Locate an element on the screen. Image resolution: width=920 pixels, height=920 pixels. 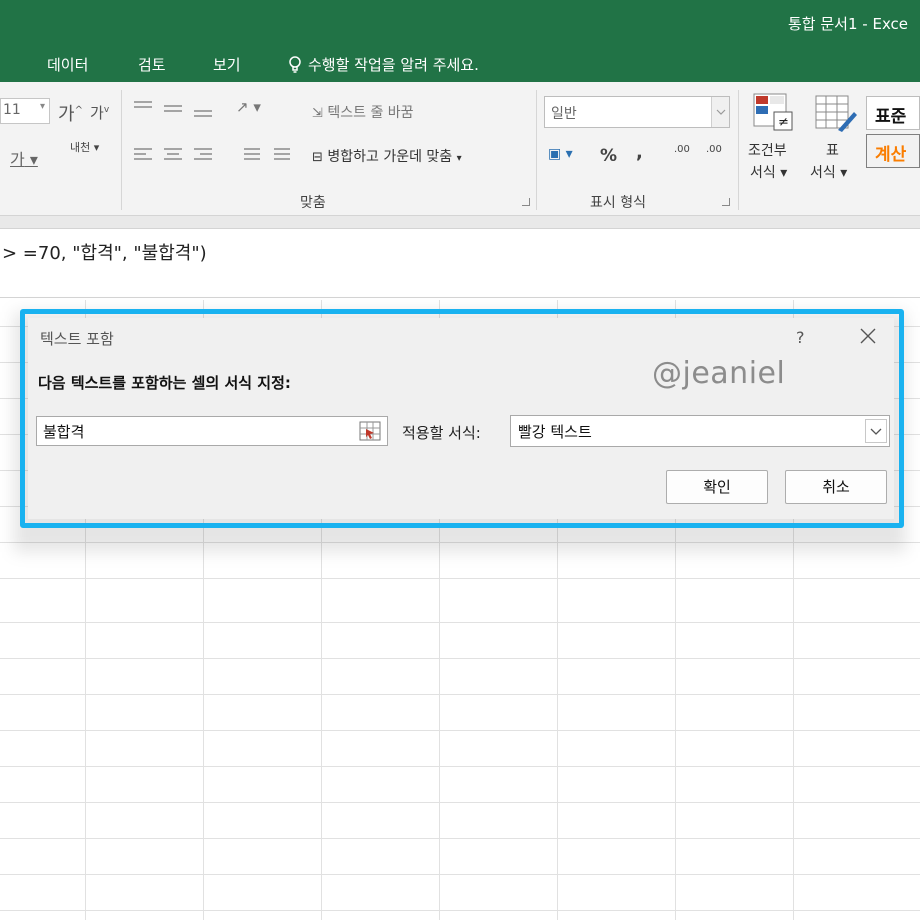
format-as-table-icon is located at coordinates (836, 113).